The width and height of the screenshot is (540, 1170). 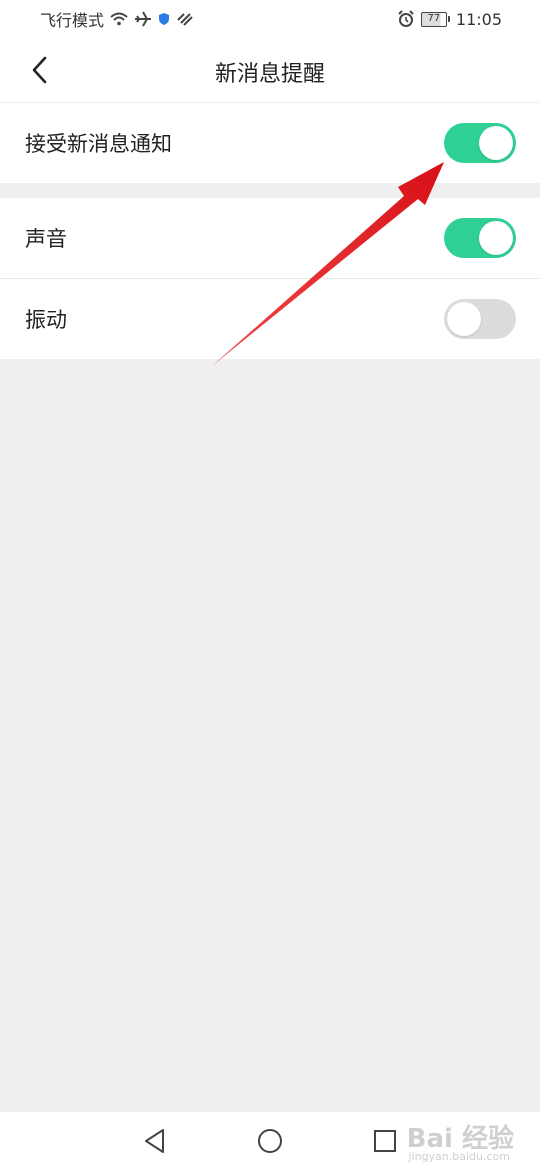 I want to click on setting-row-vibration: 振动, so click(x=270, y=319).